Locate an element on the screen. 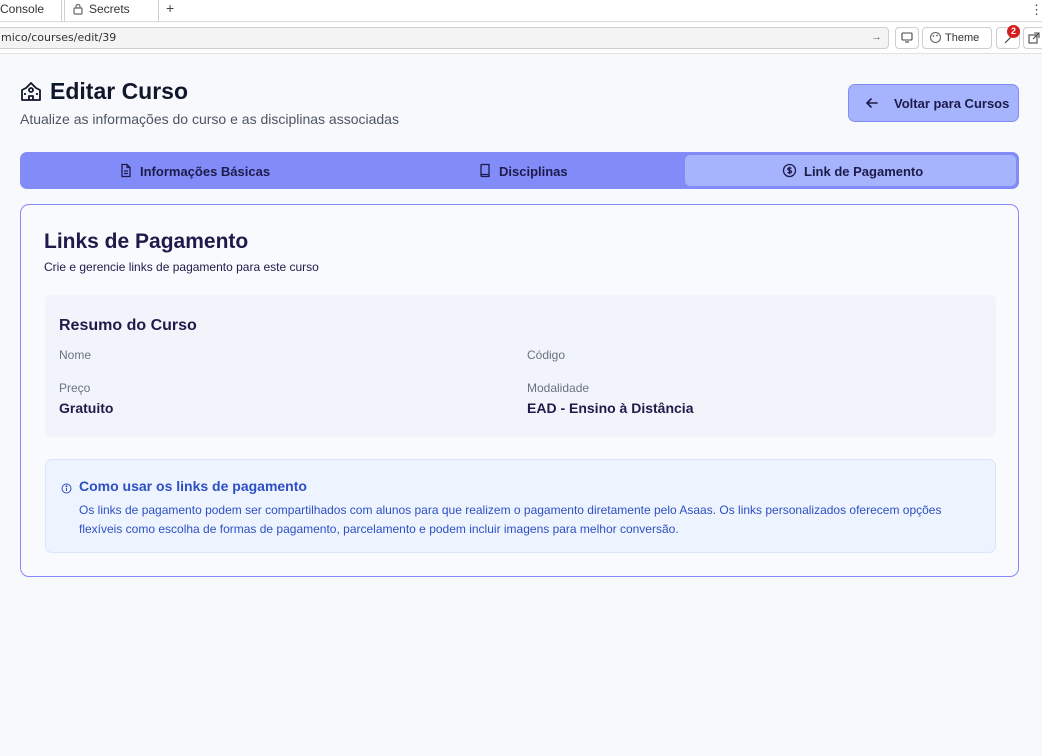 Image resolution: width=1042 pixels, height=756 pixels. lock-icon is located at coordinates (78, 11).